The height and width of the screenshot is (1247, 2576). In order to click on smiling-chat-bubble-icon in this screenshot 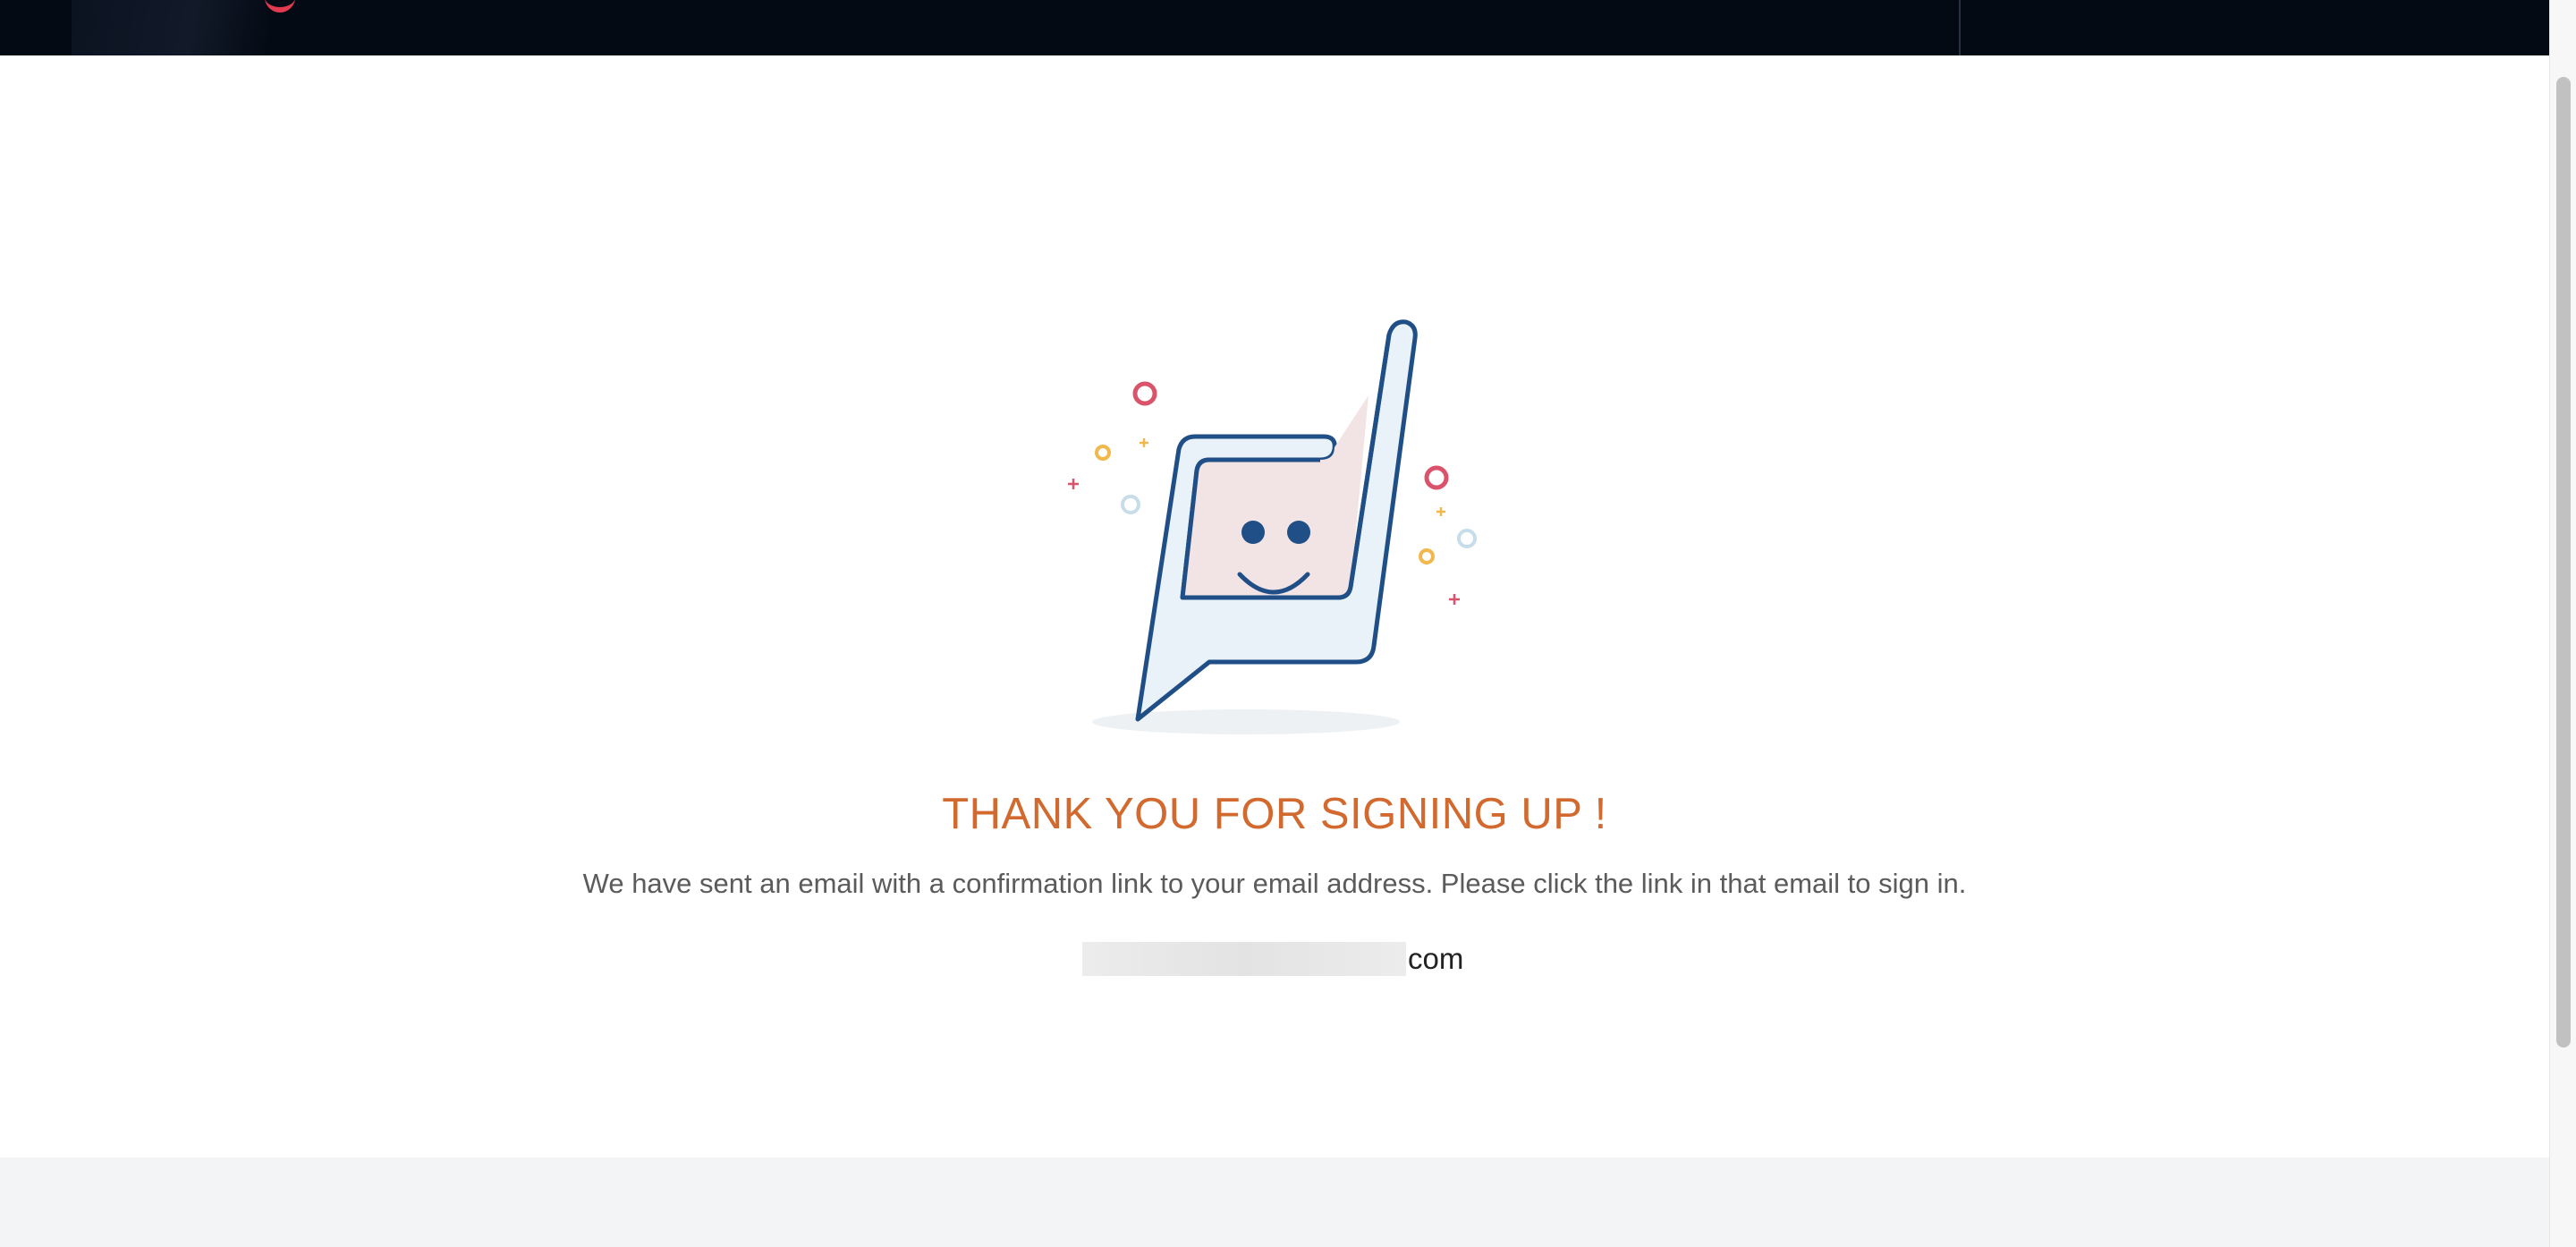, I will do `click(1279, 507)`.